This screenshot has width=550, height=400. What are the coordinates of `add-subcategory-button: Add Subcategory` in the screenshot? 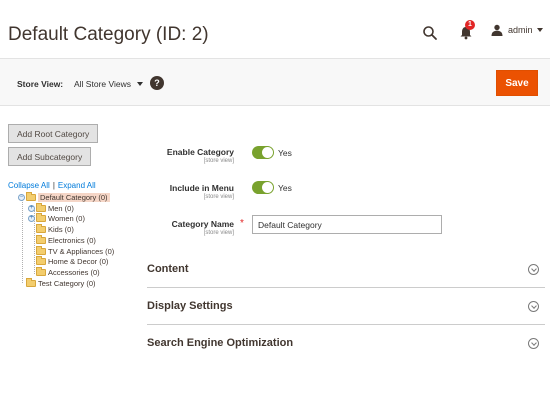 It's located at (50, 156).